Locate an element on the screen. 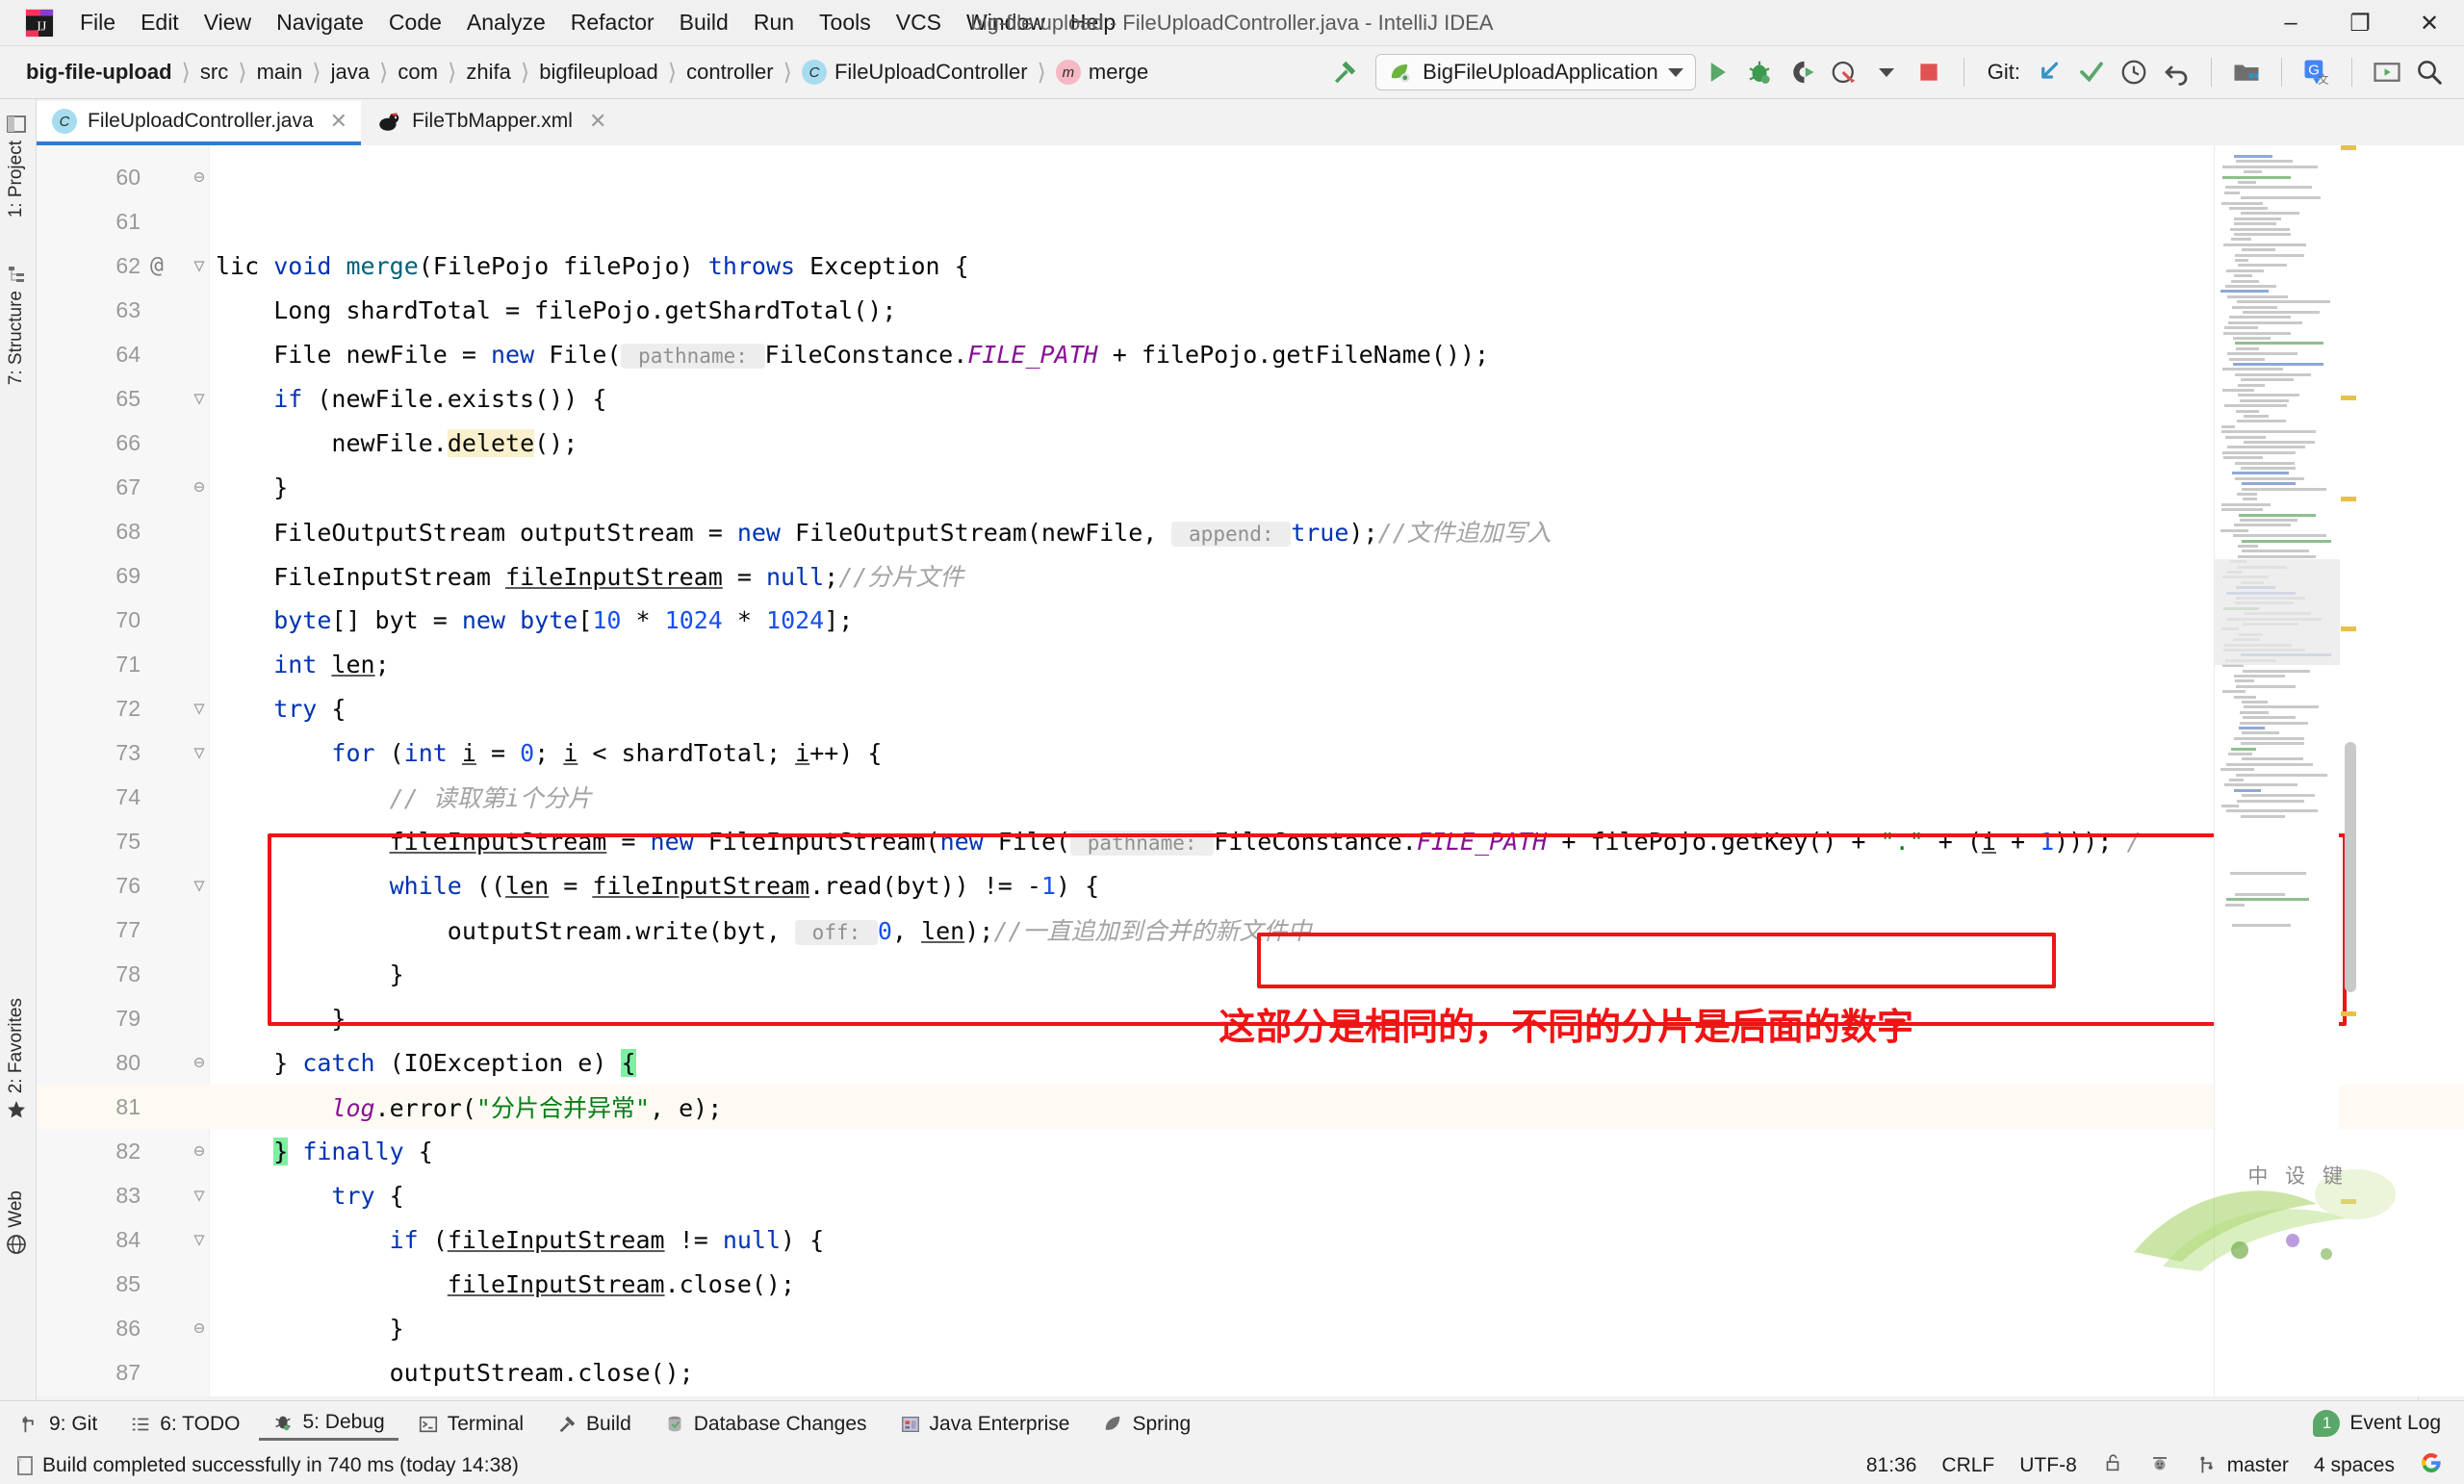 Image resolution: width=2464 pixels, height=1484 pixels. code-line: 83 ▽ try { is located at coordinates (1250, 1195).